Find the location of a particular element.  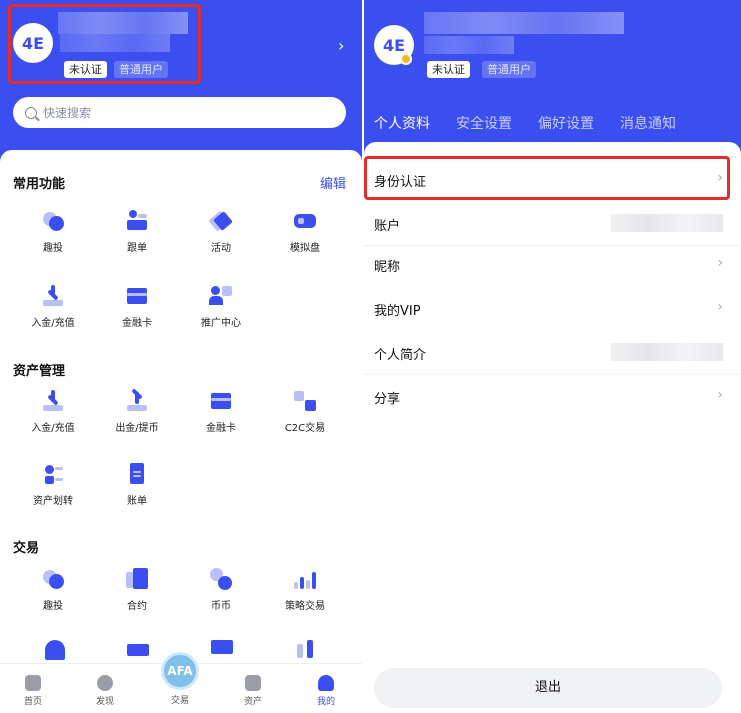

tab-mine: 我的 is located at coordinates (326, 691).